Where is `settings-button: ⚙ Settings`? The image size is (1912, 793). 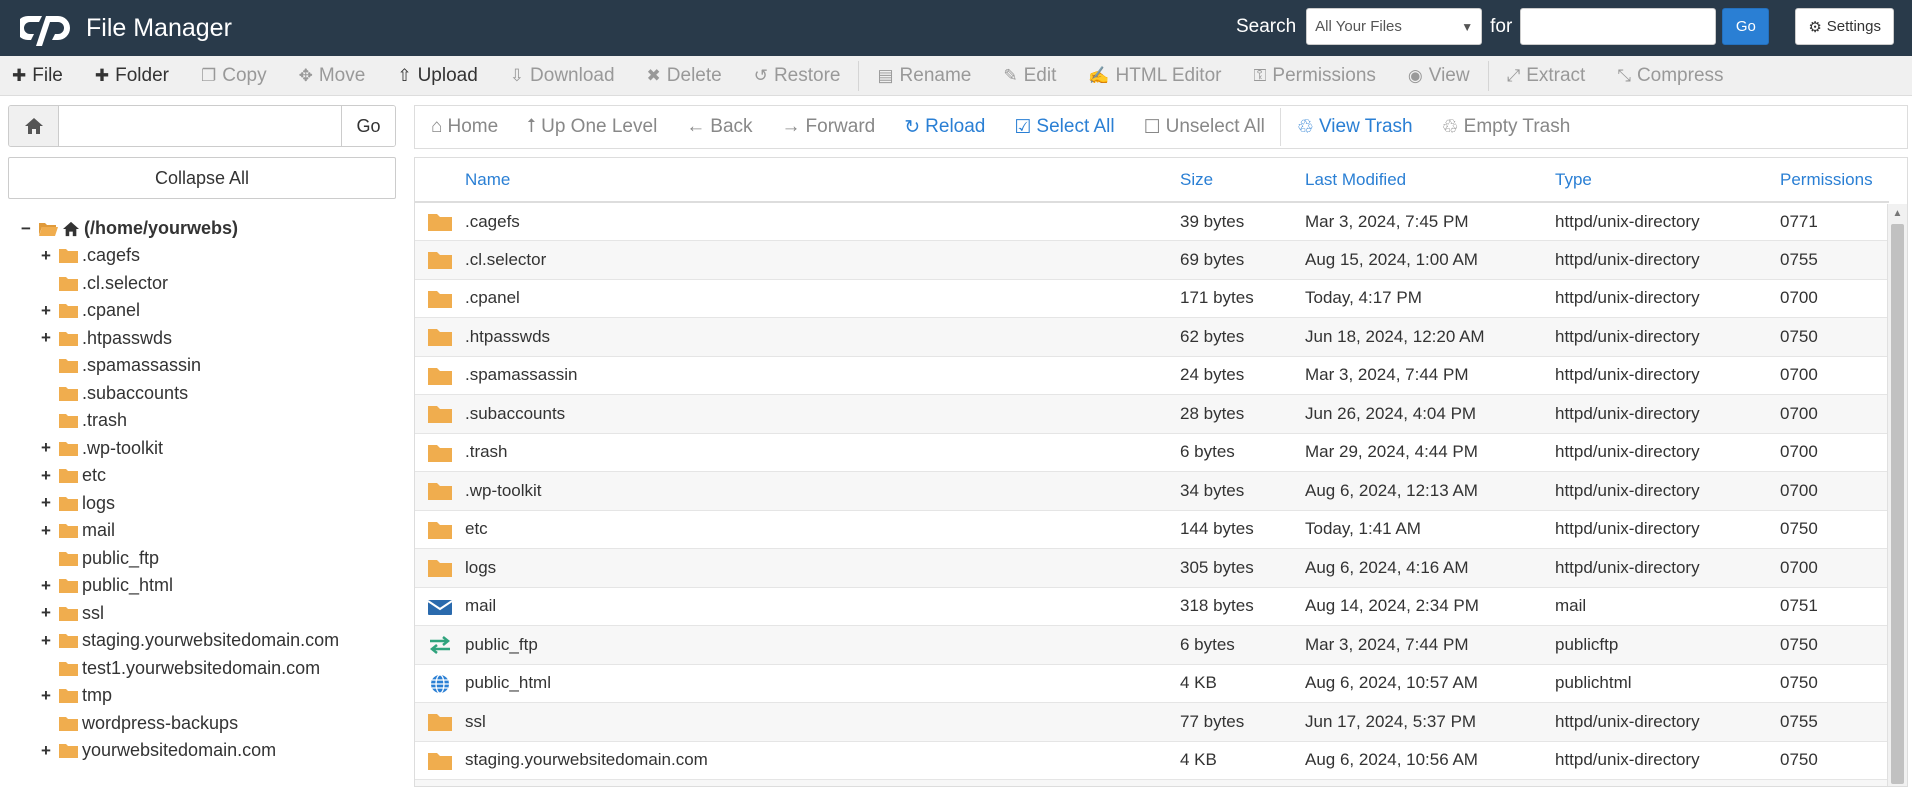 settings-button: ⚙ Settings is located at coordinates (1844, 26).